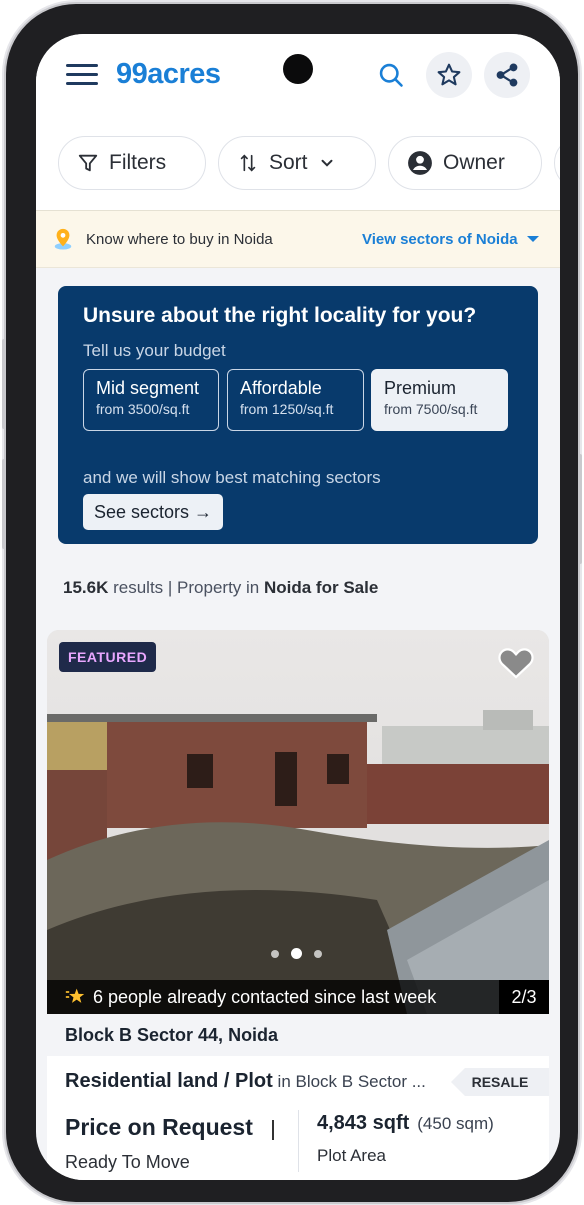  I want to click on volume-button-lower, so click(4, 504).